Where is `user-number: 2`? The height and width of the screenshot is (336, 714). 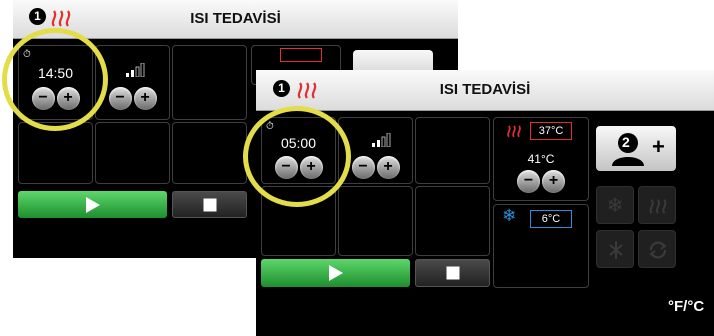
user-number: 2 is located at coordinates (626, 142).